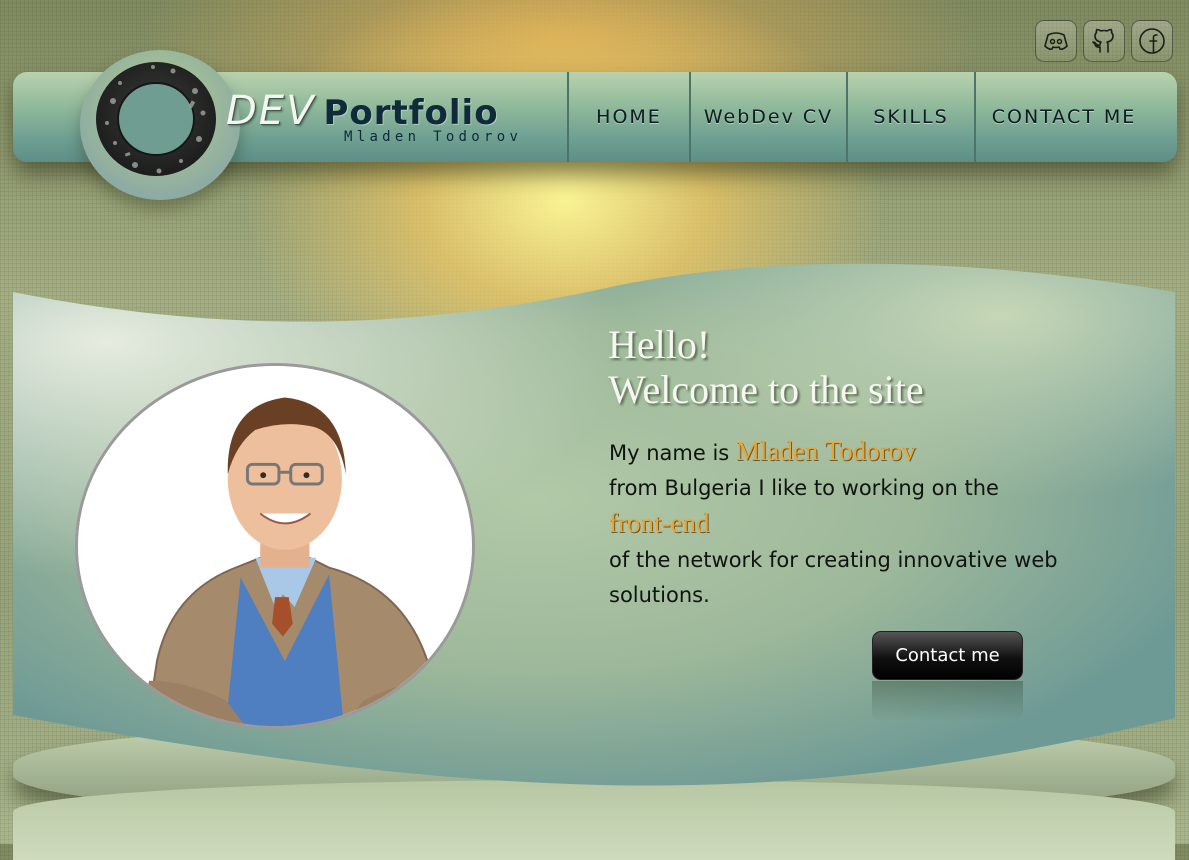  I want to click on intro-prefix: My name is, so click(669, 453).